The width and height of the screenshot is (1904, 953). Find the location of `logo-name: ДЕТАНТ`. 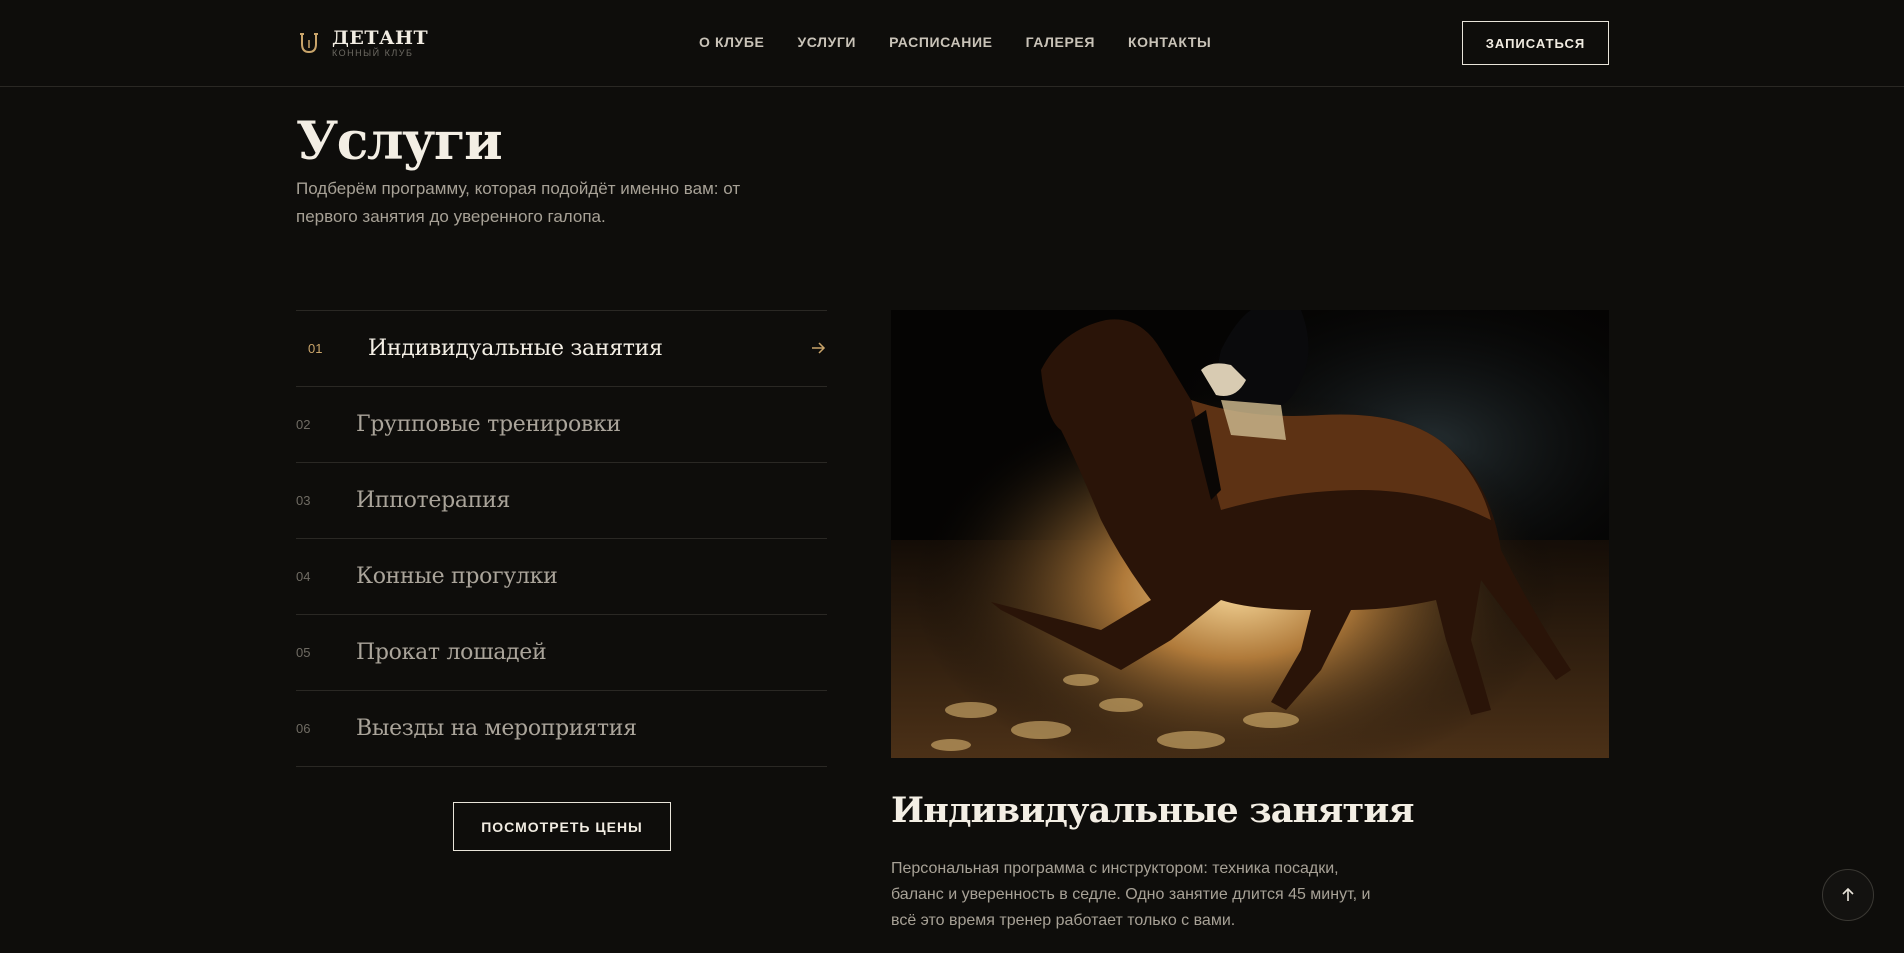

logo-name: ДЕТАНТ is located at coordinates (380, 37).